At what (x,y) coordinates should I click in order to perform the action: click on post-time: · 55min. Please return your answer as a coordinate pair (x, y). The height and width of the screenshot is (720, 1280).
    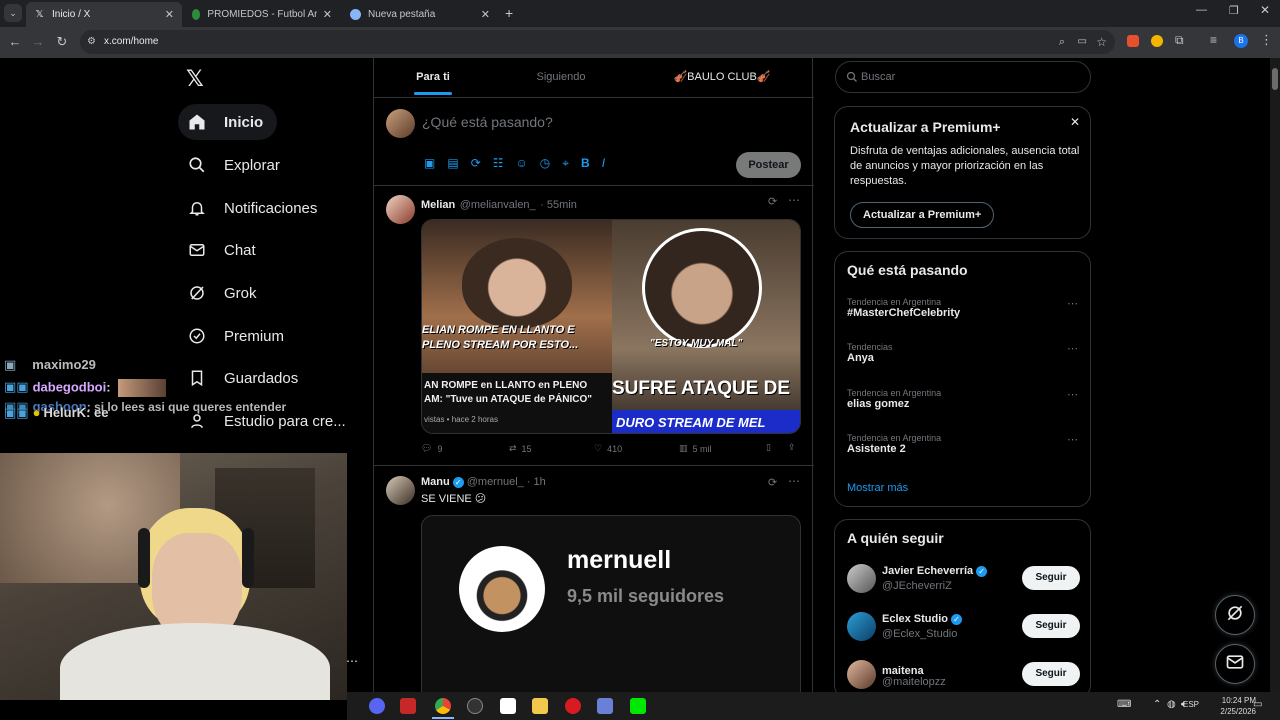
    Looking at the image, I should click on (558, 205).